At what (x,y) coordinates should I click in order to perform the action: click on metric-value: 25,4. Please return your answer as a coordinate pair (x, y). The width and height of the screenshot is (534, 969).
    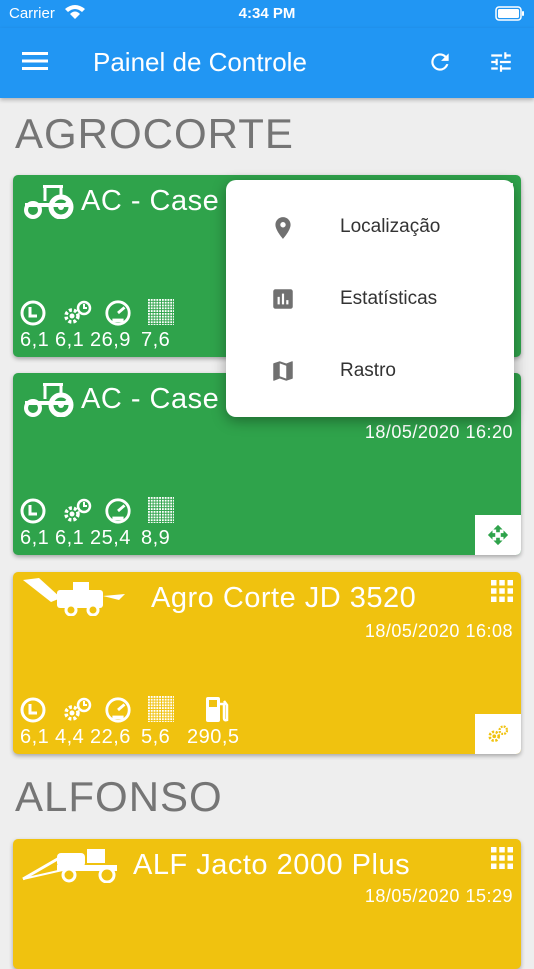
    Looking at the image, I should click on (110, 538).